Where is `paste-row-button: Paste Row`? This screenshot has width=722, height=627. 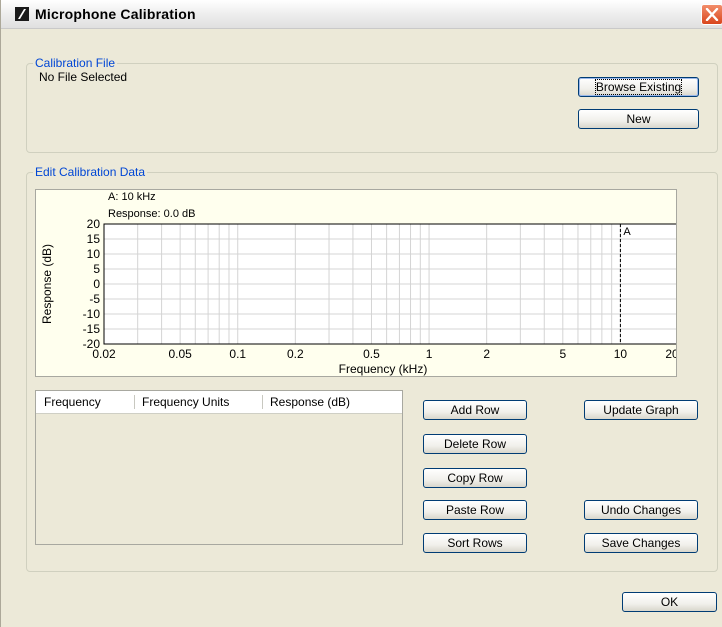
paste-row-button: Paste Row is located at coordinates (475, 510).